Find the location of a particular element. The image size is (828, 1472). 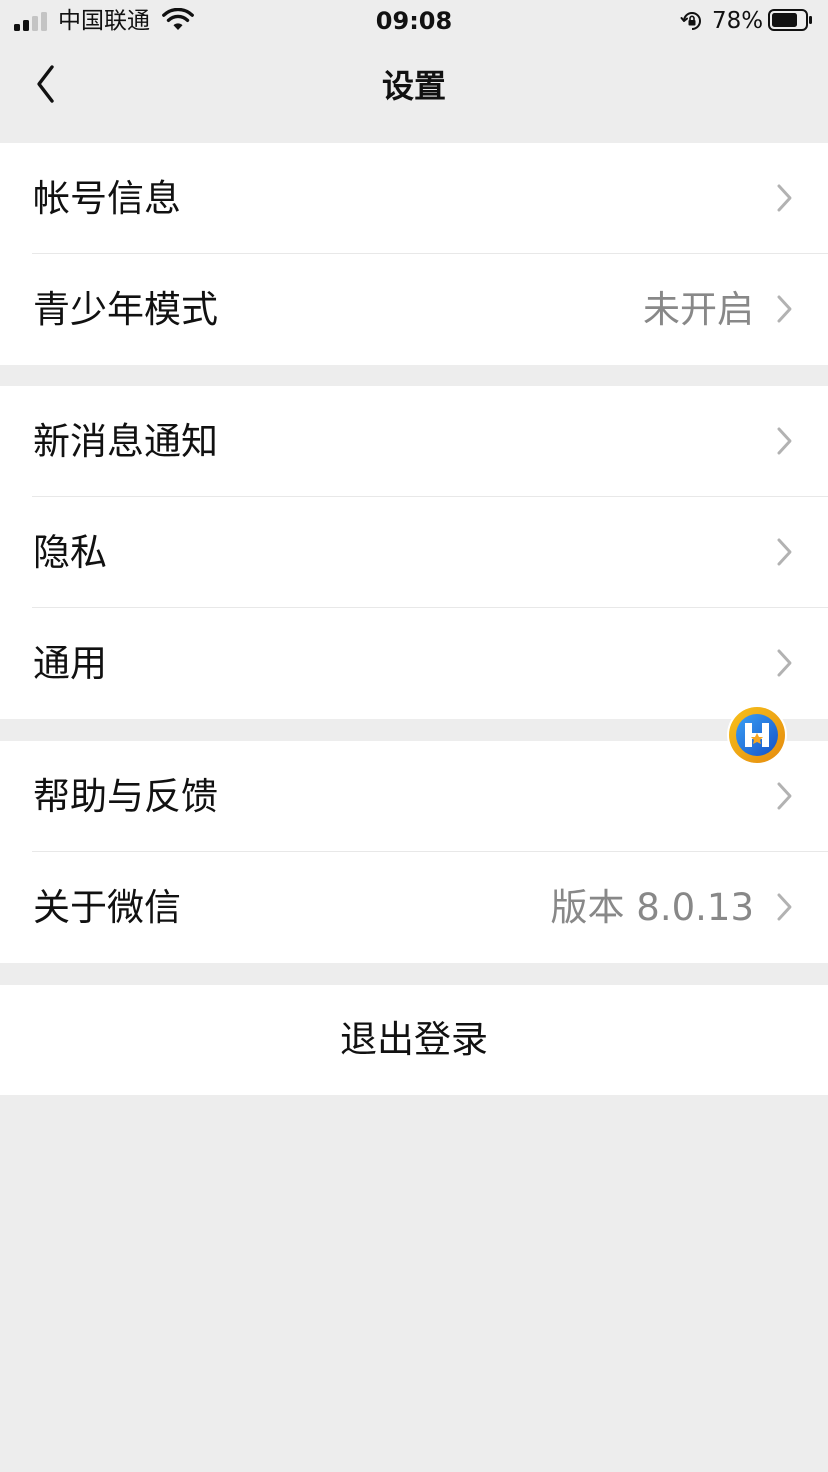

row-label: 帐号信息 is located at coordinates (107, 198).